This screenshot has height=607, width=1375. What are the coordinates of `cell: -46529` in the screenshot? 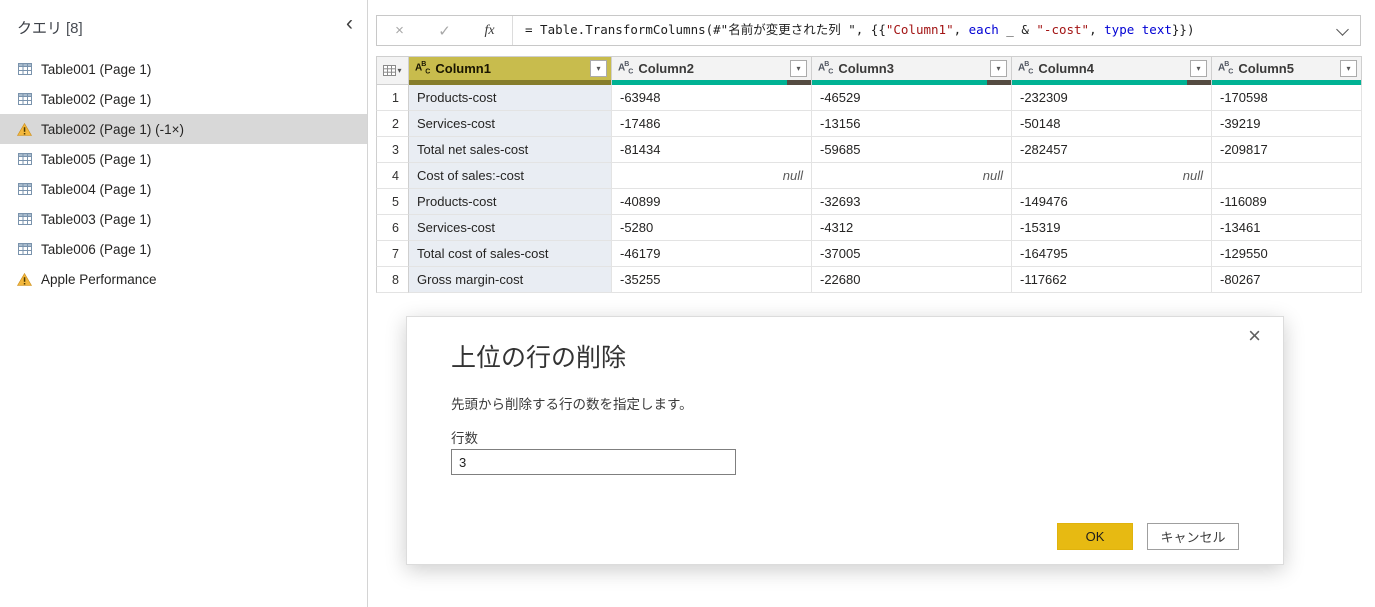 It's located at (912, 98).